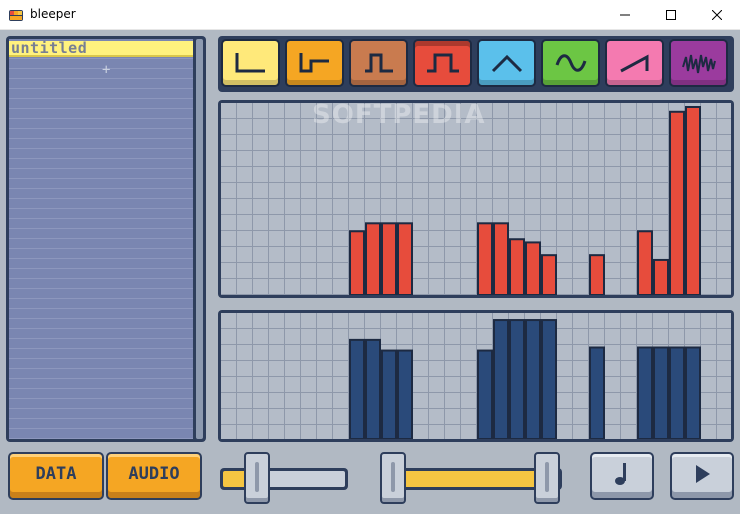 This screenshot has width=740, height=514. I want to click on sawtooth-wave-icon, so click(633, 63).